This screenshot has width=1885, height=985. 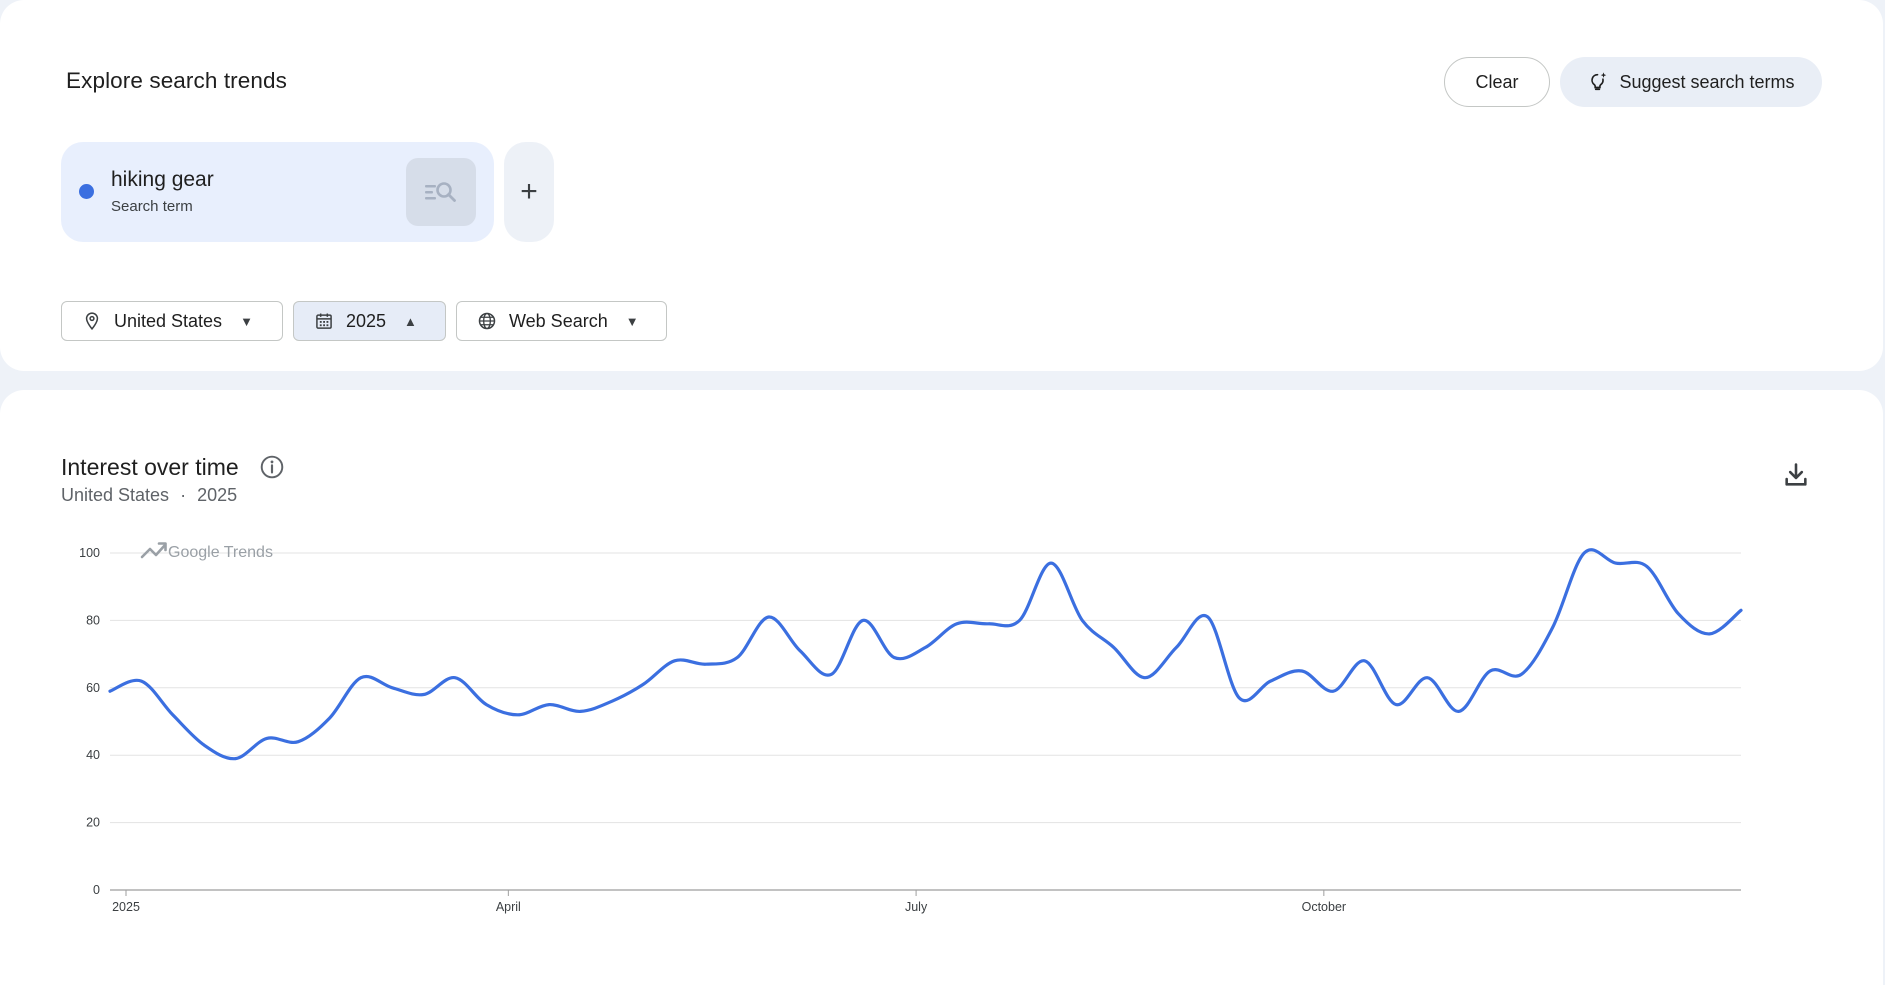 I want to click on x-tick-label: October, so click(x=1324, y=907).